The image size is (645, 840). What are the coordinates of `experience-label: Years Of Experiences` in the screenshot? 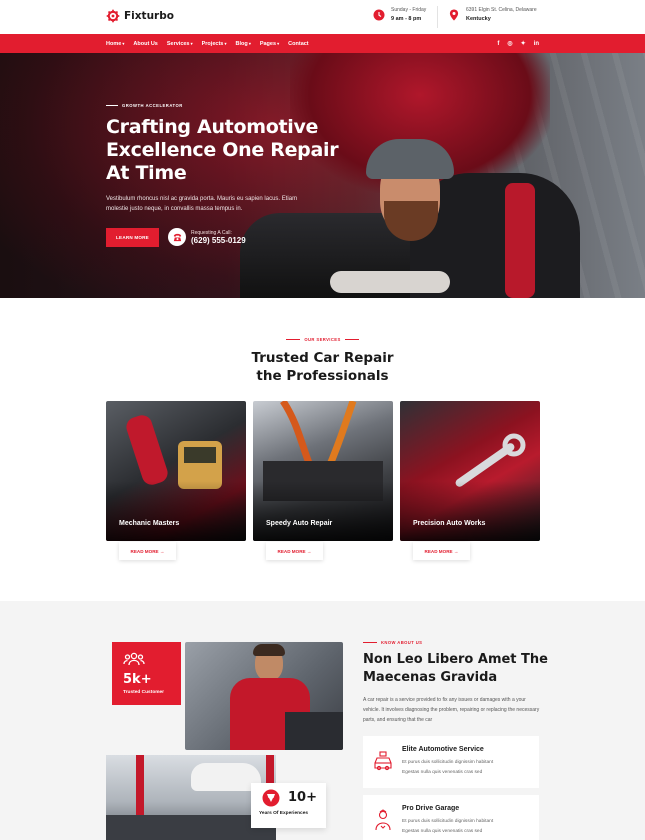 It's located at (284, 813).